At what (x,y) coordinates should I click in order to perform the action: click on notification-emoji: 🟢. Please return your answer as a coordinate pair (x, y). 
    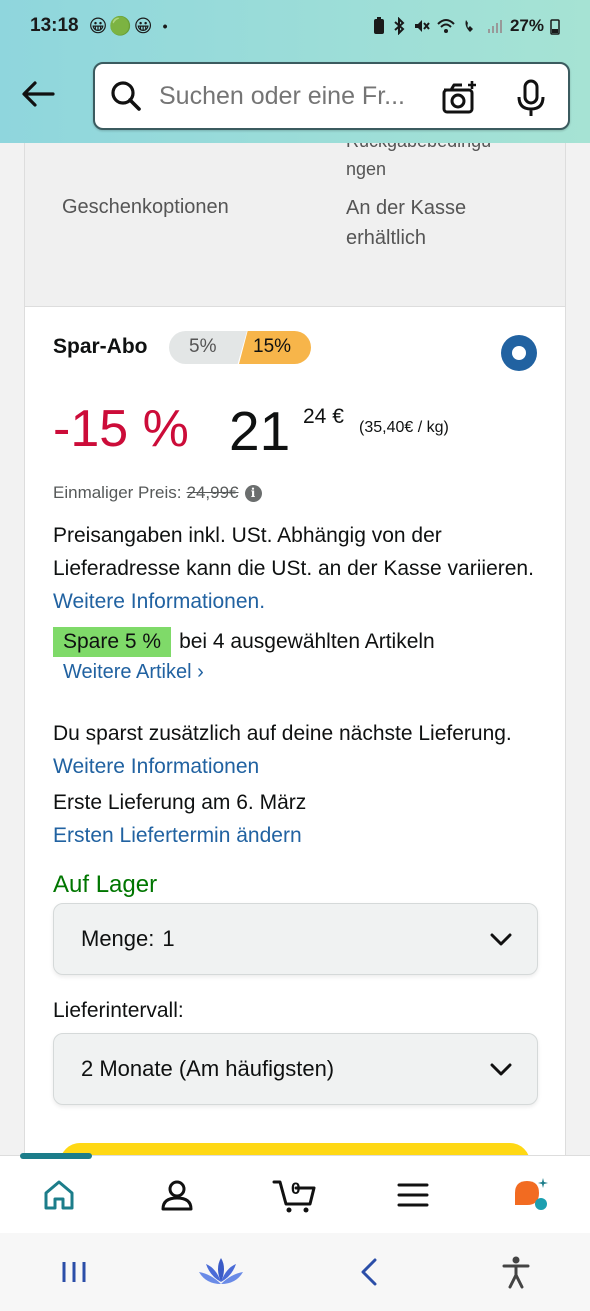
    Looking at the image, I should click on (120, 25).